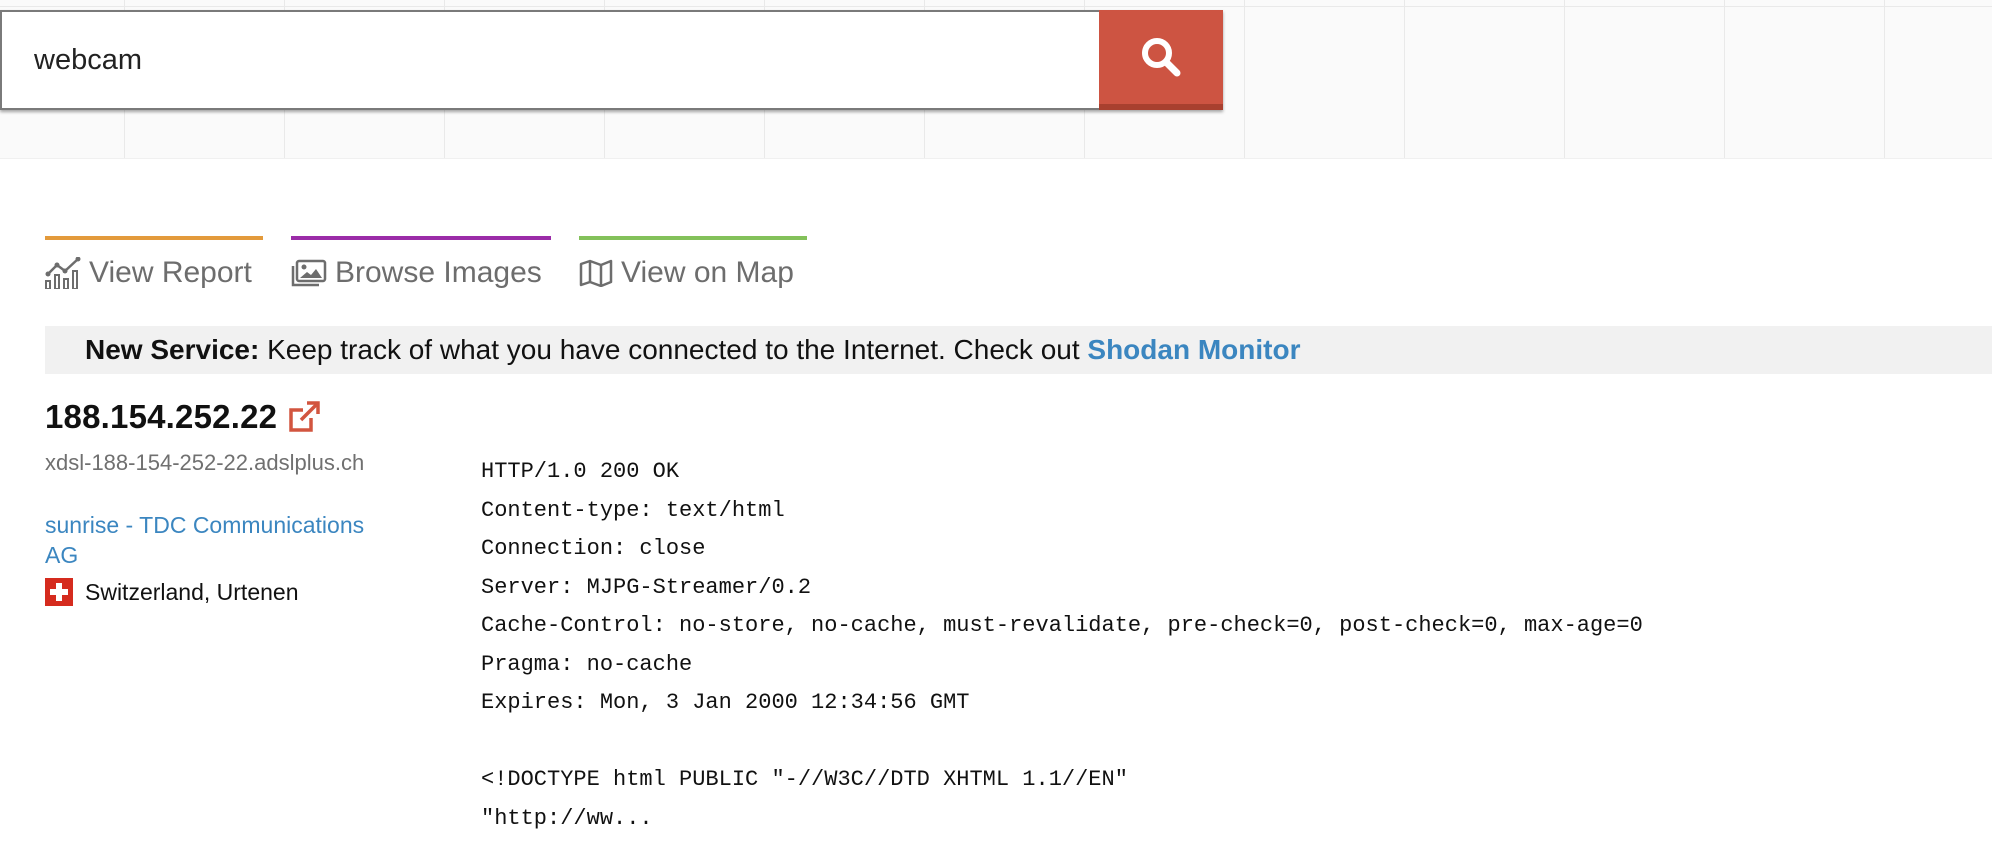  What do you see at coordinates (438, 272) in the screenshot?
I see `browse-images-label: Browse Images` at bounding box center [438, 272].